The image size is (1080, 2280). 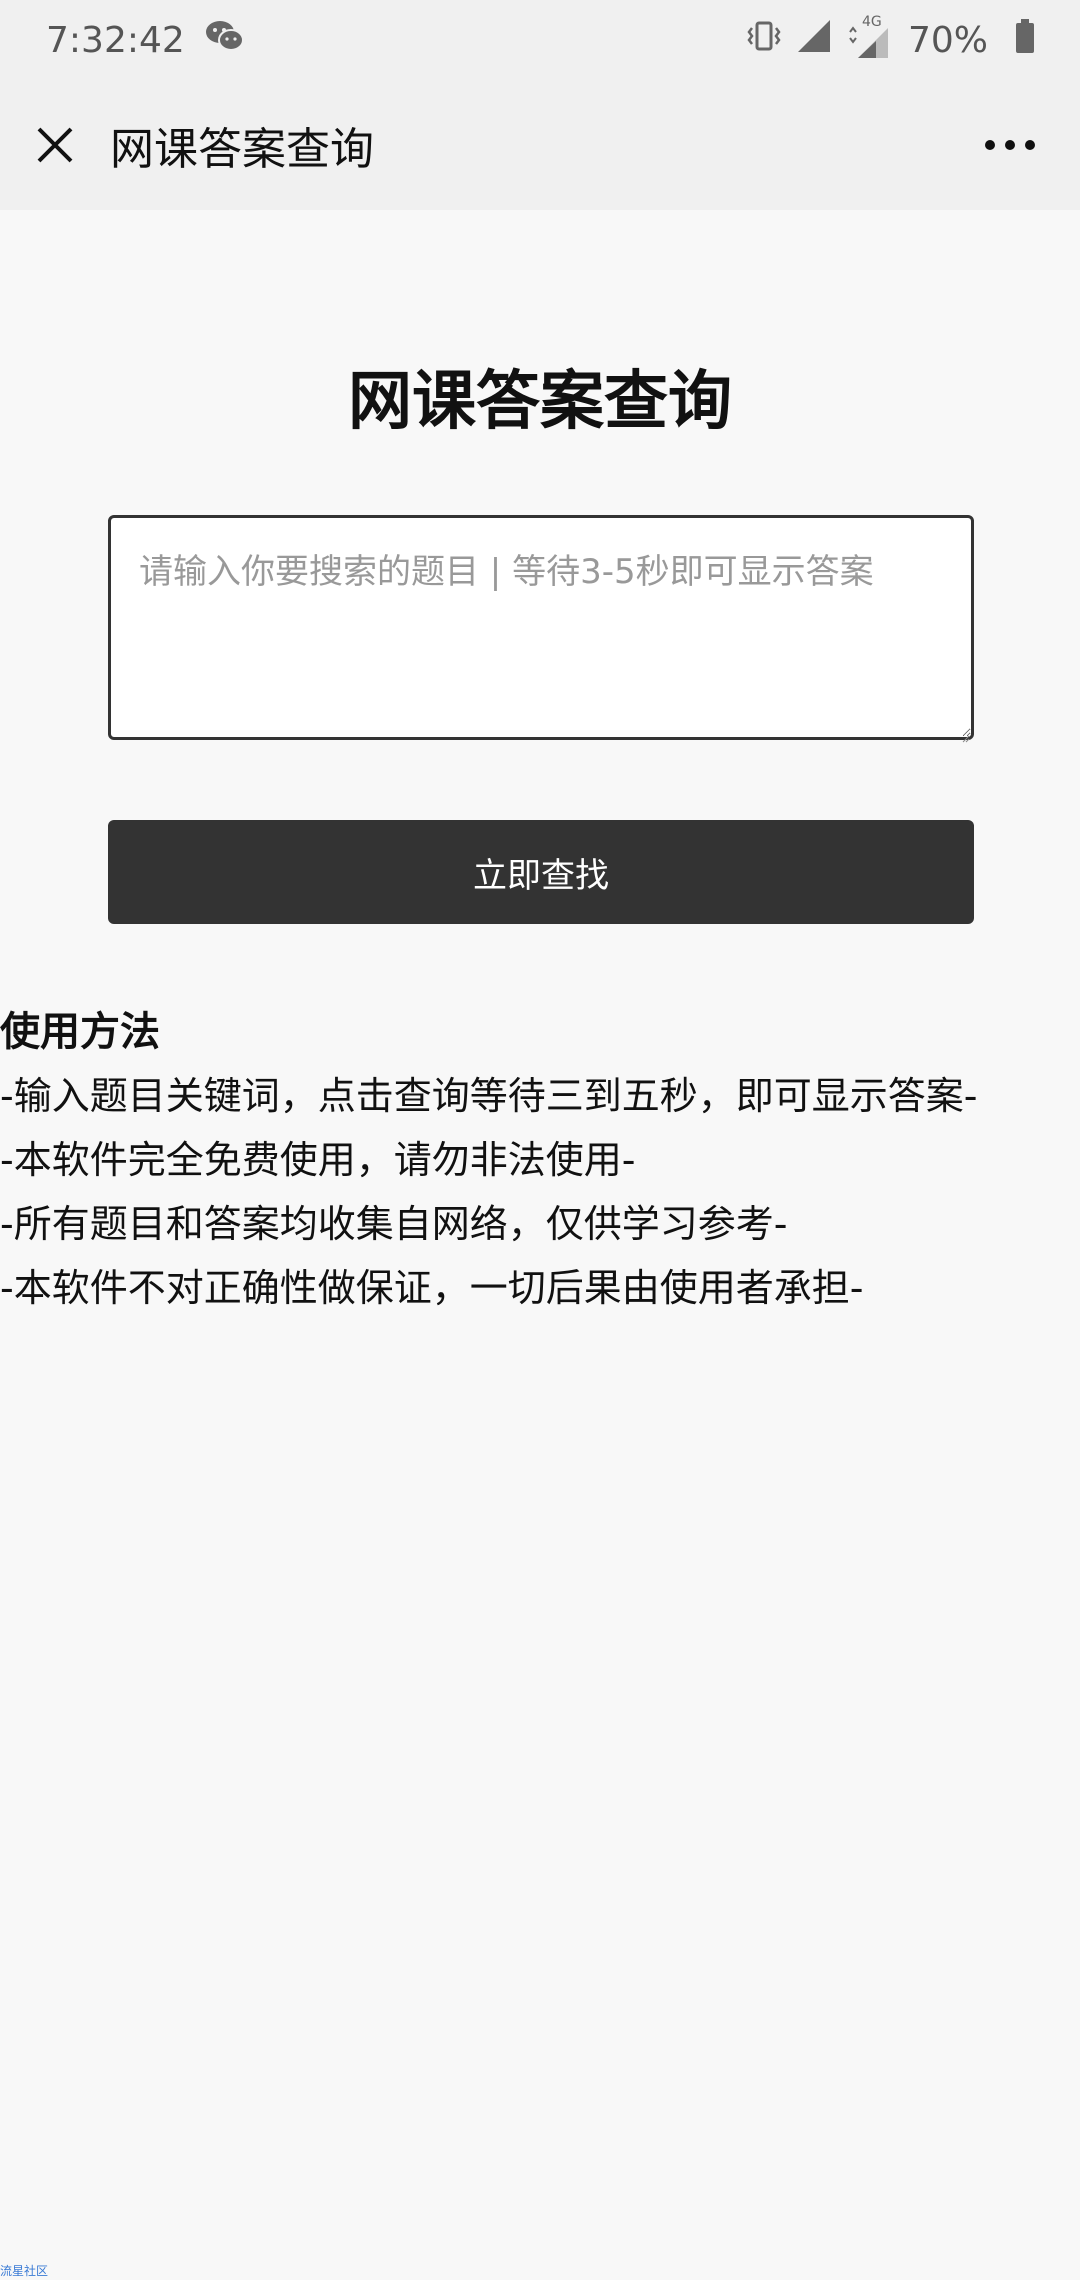 I want to click on status-bar: 7:32:42 4G 70%, so click(x=540, y=40).